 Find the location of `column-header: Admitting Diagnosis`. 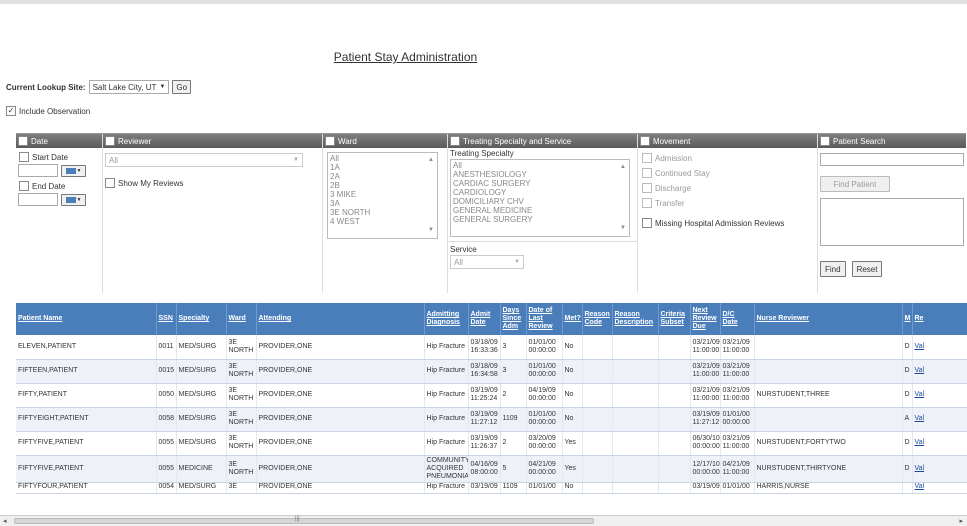

column-header: Admitting Diagnosis is located at coordinates (446, 319).